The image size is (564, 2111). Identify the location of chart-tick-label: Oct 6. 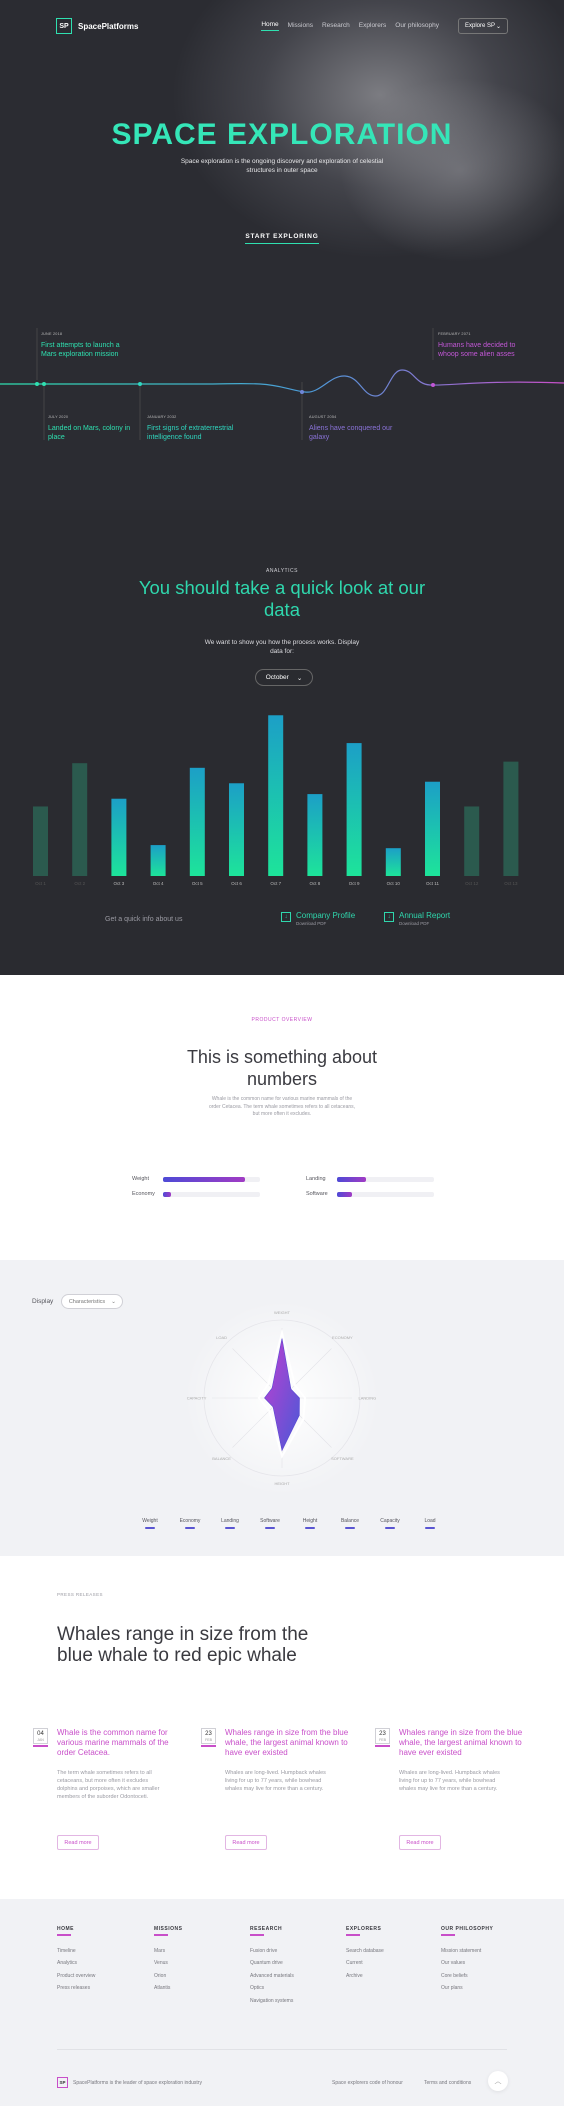
(236, 883).